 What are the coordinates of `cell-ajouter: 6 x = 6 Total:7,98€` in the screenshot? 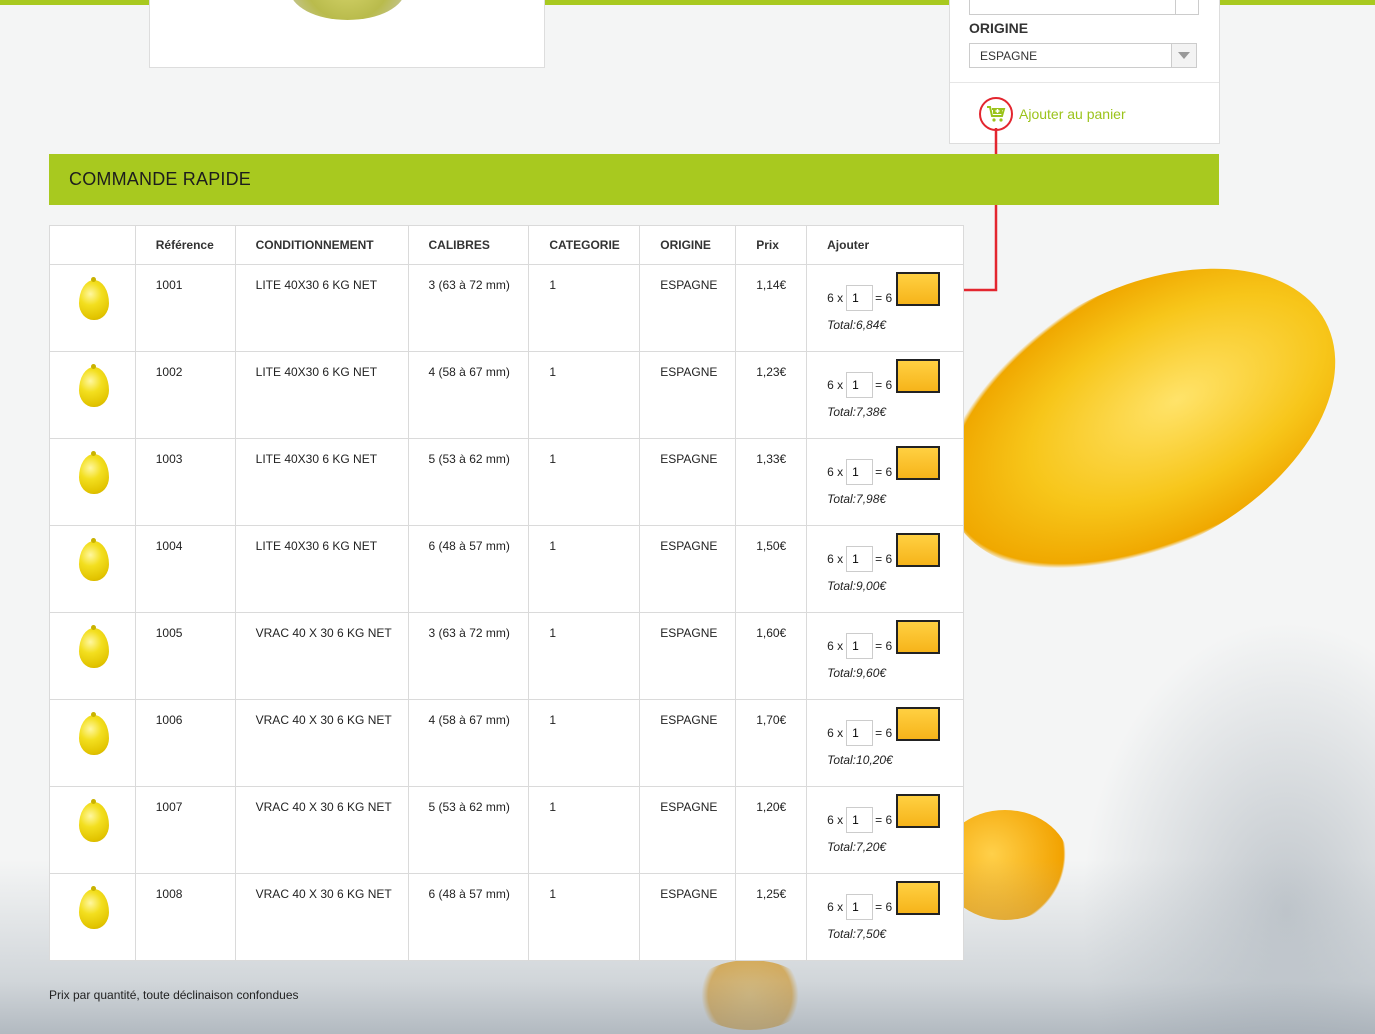 It's located at (885, 482).